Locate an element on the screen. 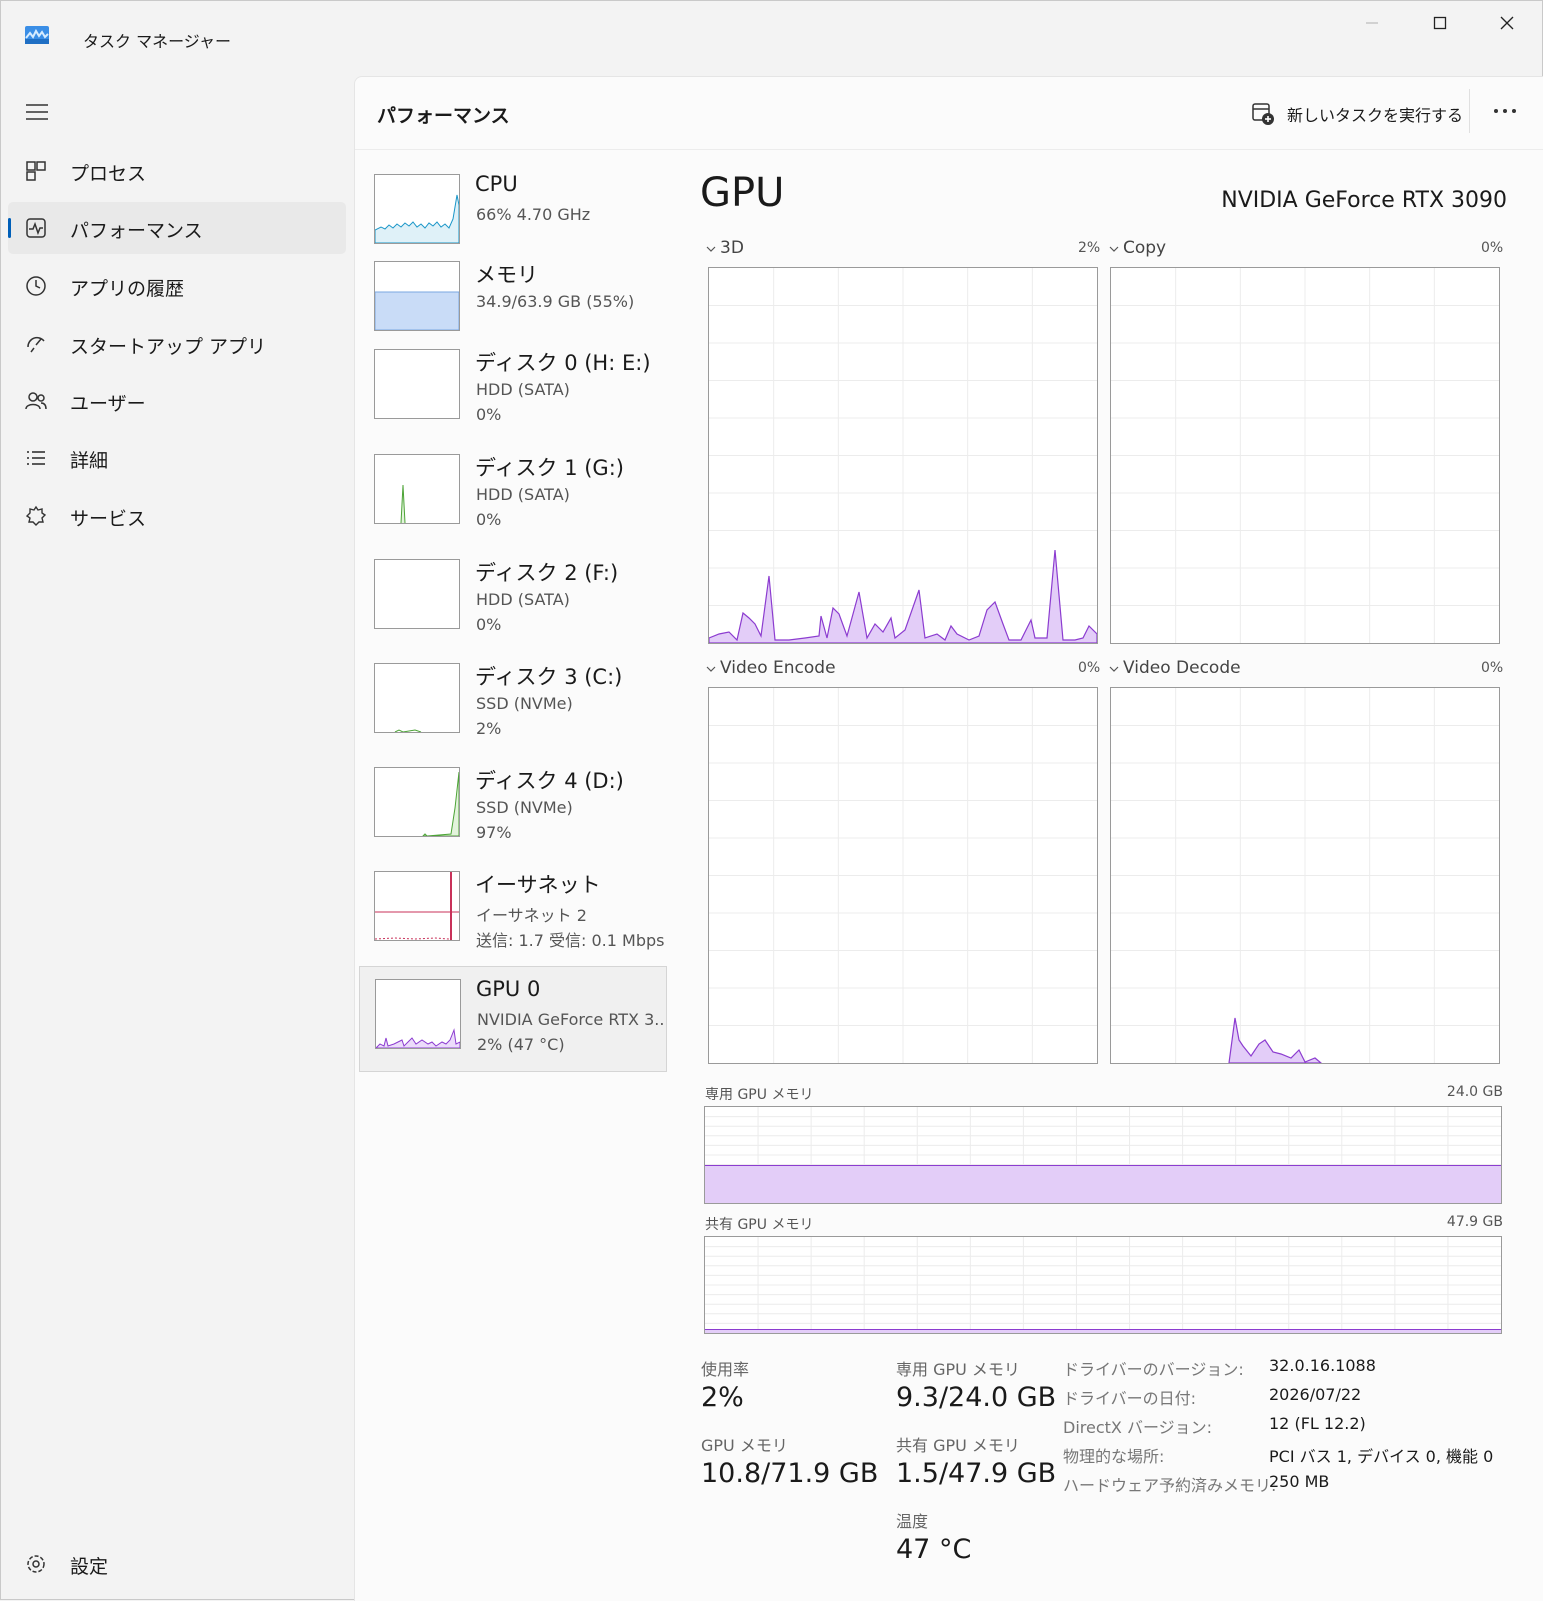 The image size is (1543, 1601). nav-label: プロセス is located at coordinates (108, 174).